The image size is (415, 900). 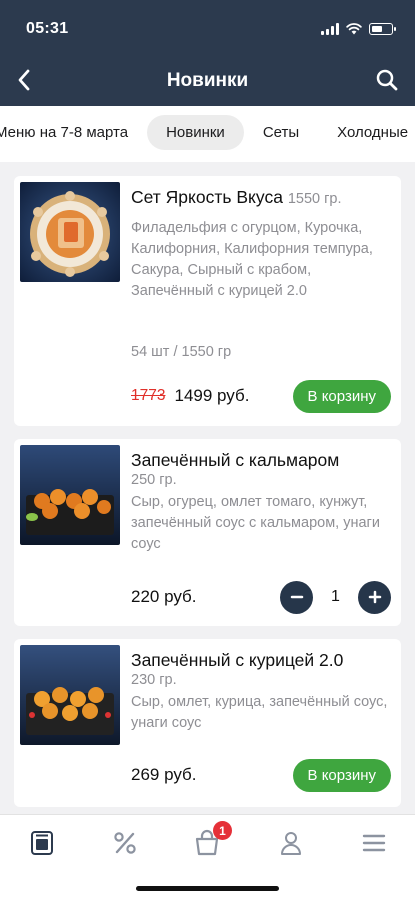 I want to click on product-name: Запечённый с курицей 2.0, so click(x=237, y=660).